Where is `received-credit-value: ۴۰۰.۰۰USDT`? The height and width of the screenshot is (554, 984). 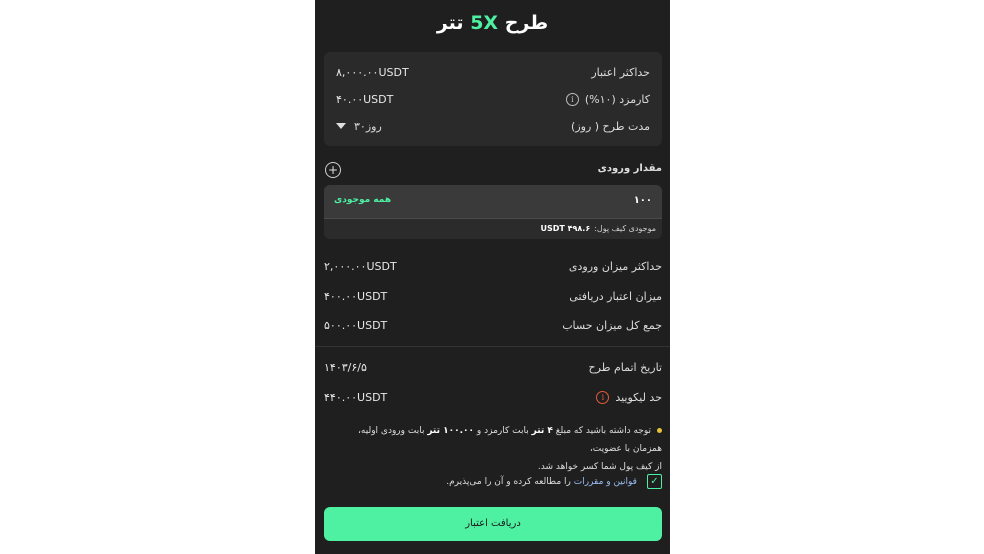
received-credit-value: ۴۰۰.۰۰USDT is located at coordinates (356, 296).